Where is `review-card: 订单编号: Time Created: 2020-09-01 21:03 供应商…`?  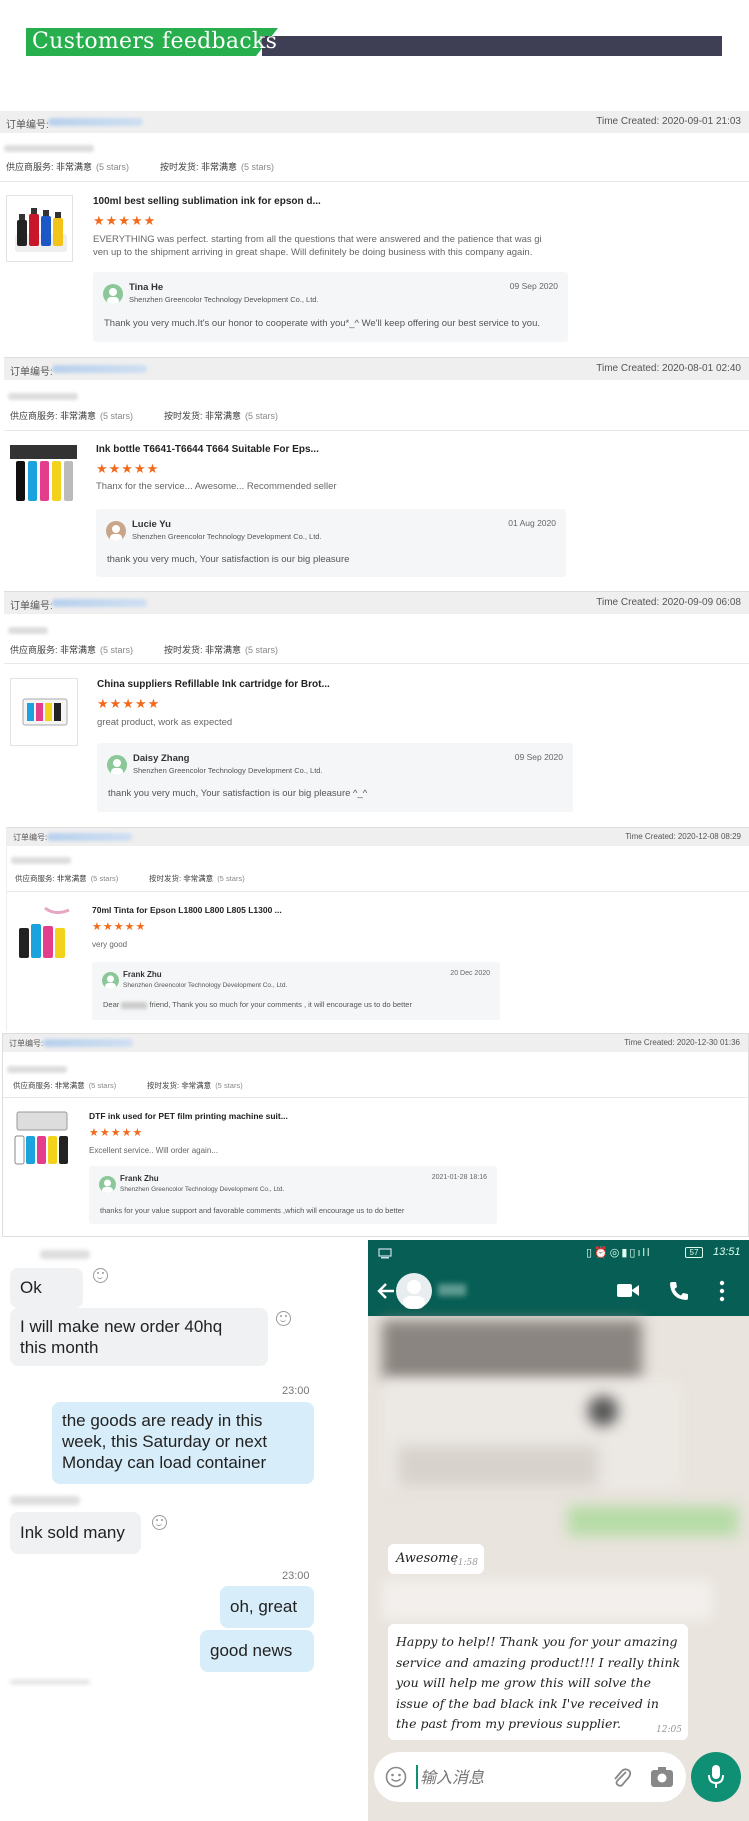
review-card: 订单编号: Time Created: 2020-09-01 21:03 供应商… is located at coordinates (374, 233).